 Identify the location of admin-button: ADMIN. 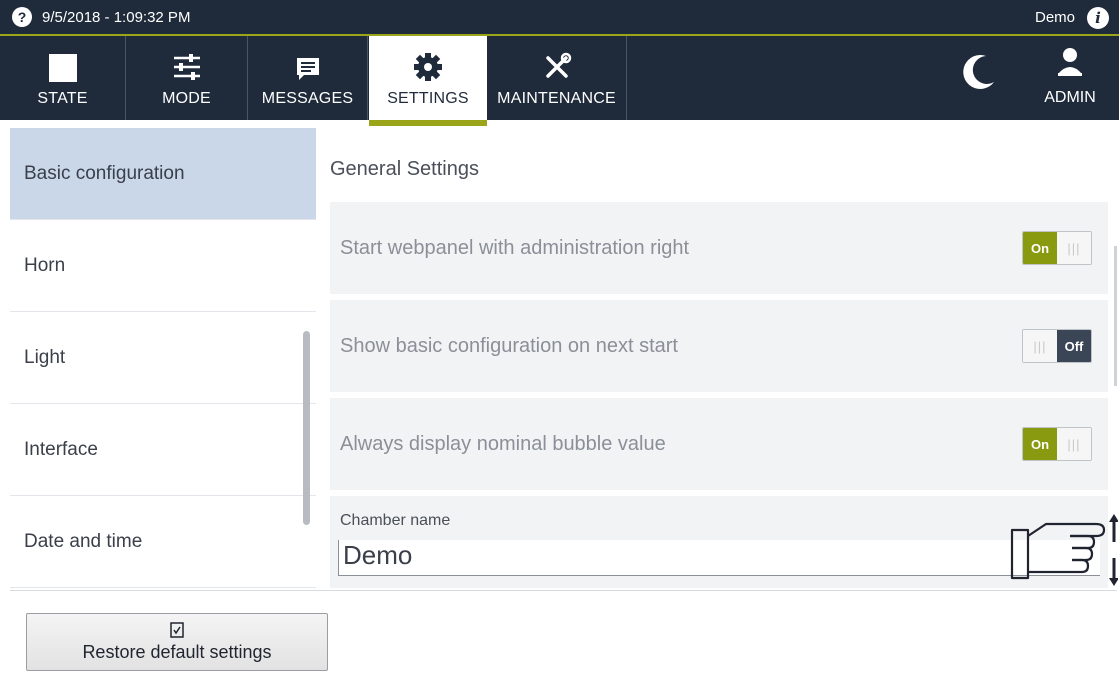
(1070, 78).